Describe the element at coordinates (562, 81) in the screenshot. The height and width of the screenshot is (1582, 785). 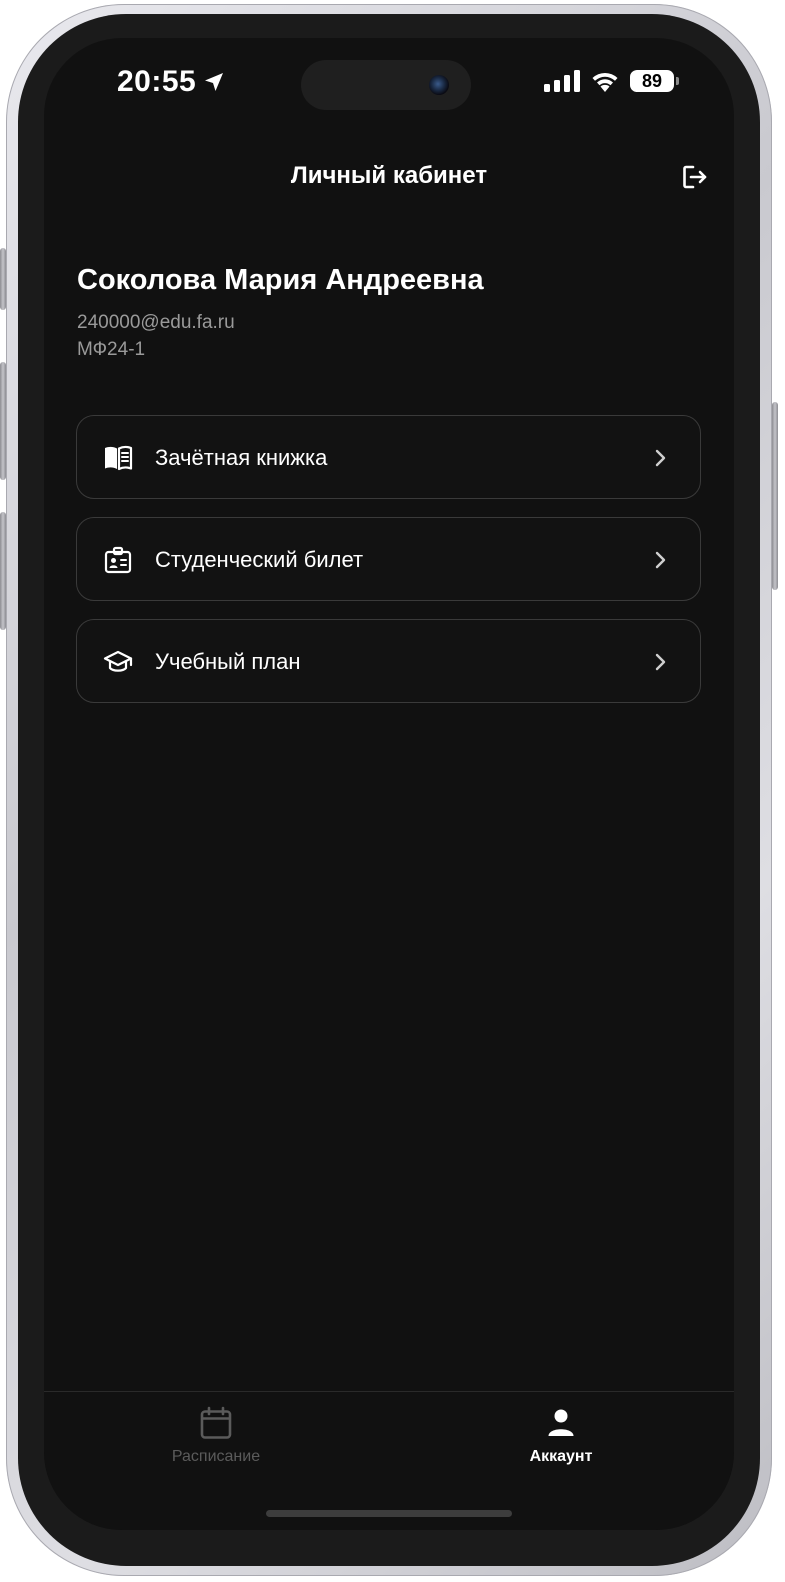
I see `signal-icon` at that location.